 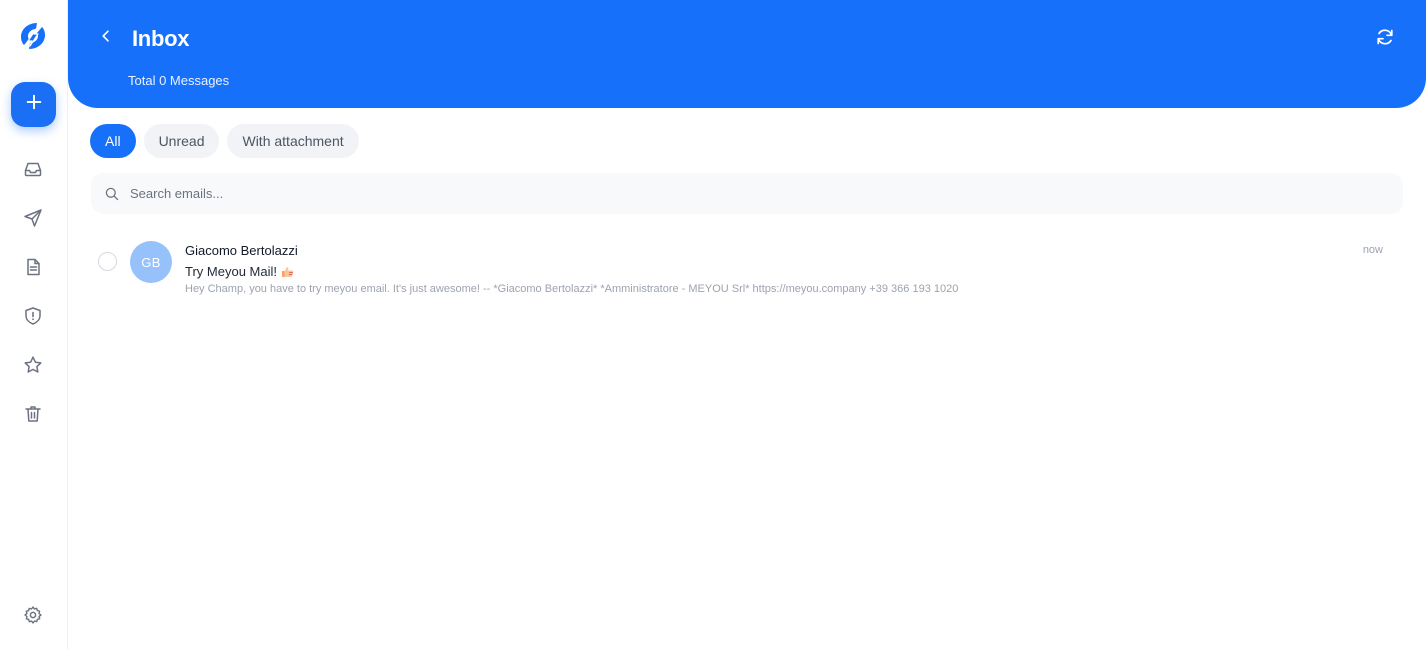 I want to click on email-sender: Giacomo Bertolazzi, so click(x=241, y=250).